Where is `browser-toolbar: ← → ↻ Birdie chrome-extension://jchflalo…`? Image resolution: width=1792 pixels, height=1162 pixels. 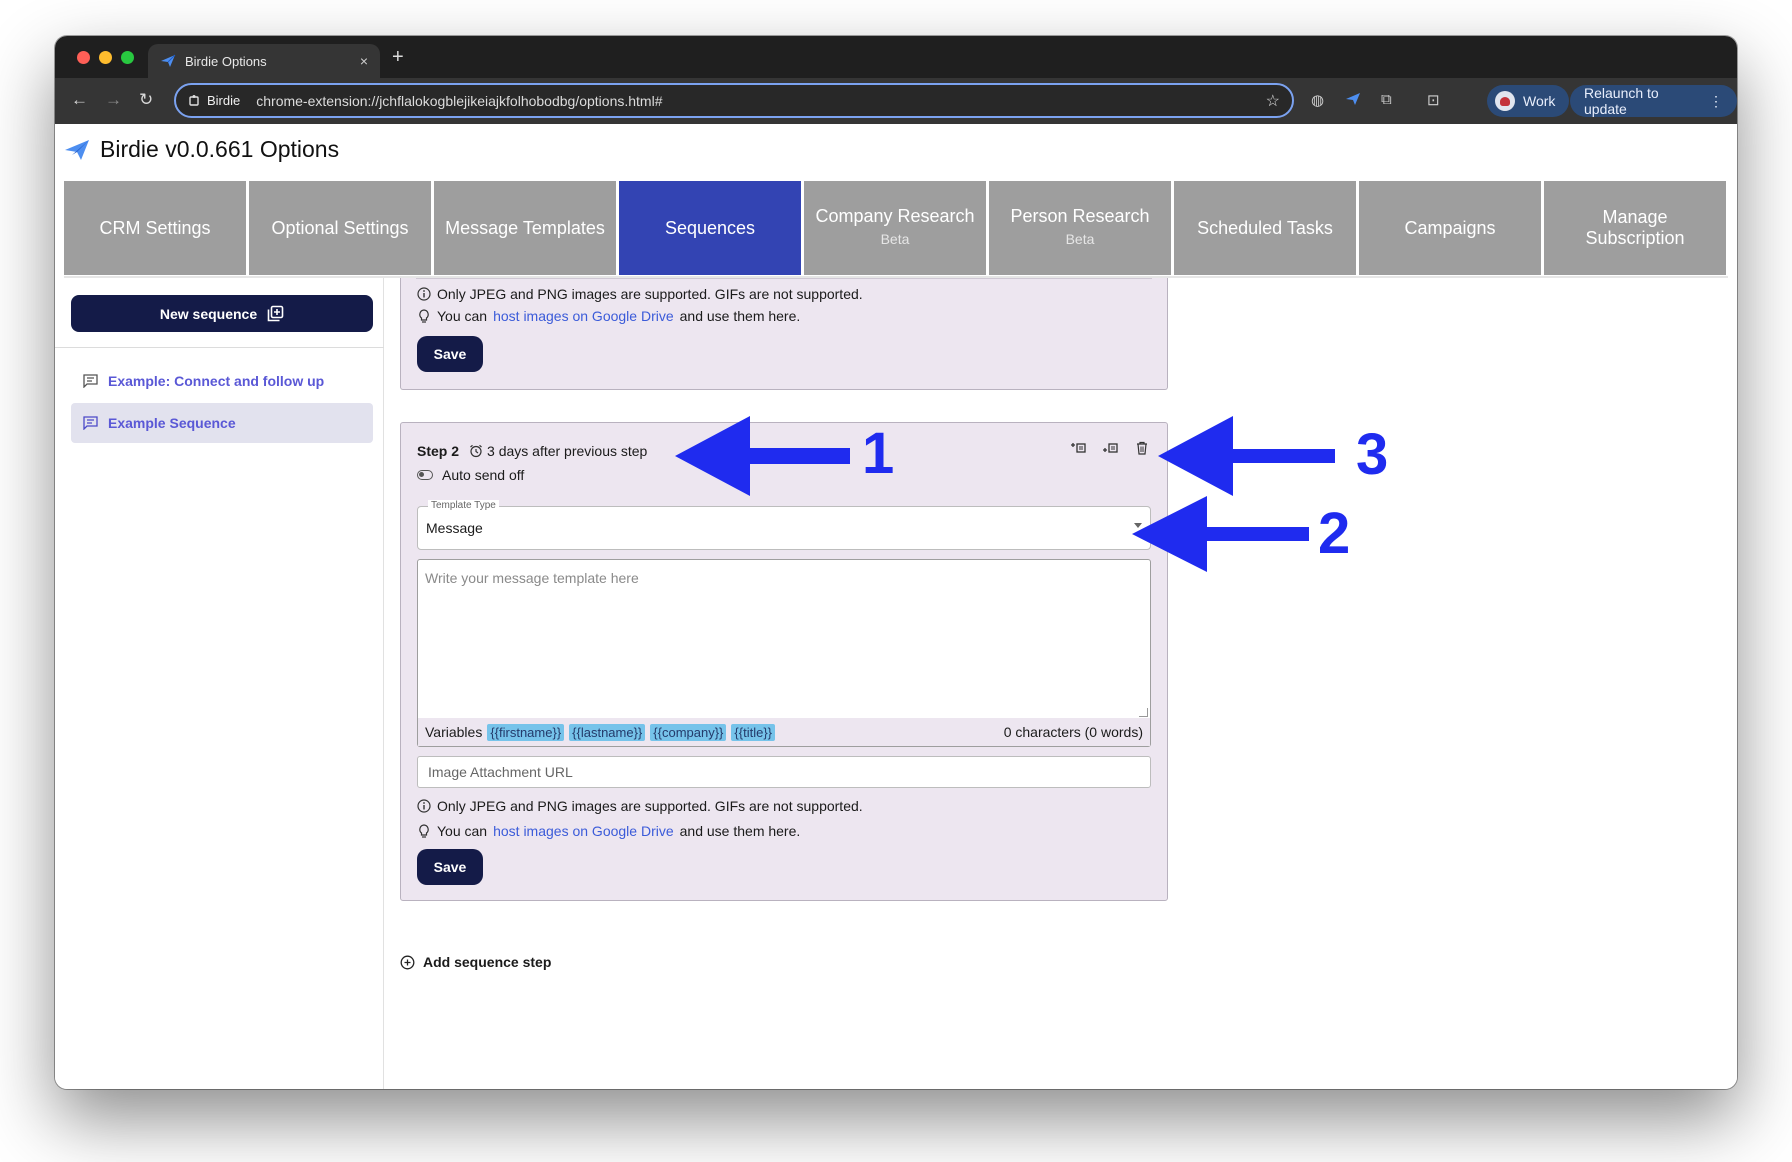 browser-toolbar: ← → ↻ Birdie chrome-extension://jchflalo… is located at coordinates (896, 101).